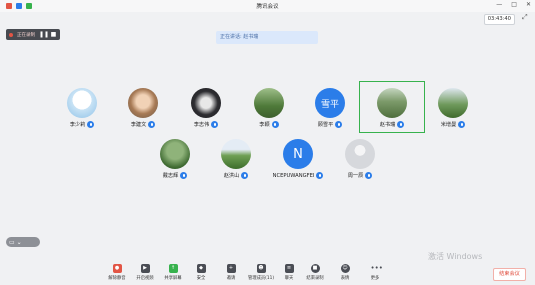  Describe the element at coordinates (201, 125) in the screenshot. I see `participant-name: 李志伟` at that location.